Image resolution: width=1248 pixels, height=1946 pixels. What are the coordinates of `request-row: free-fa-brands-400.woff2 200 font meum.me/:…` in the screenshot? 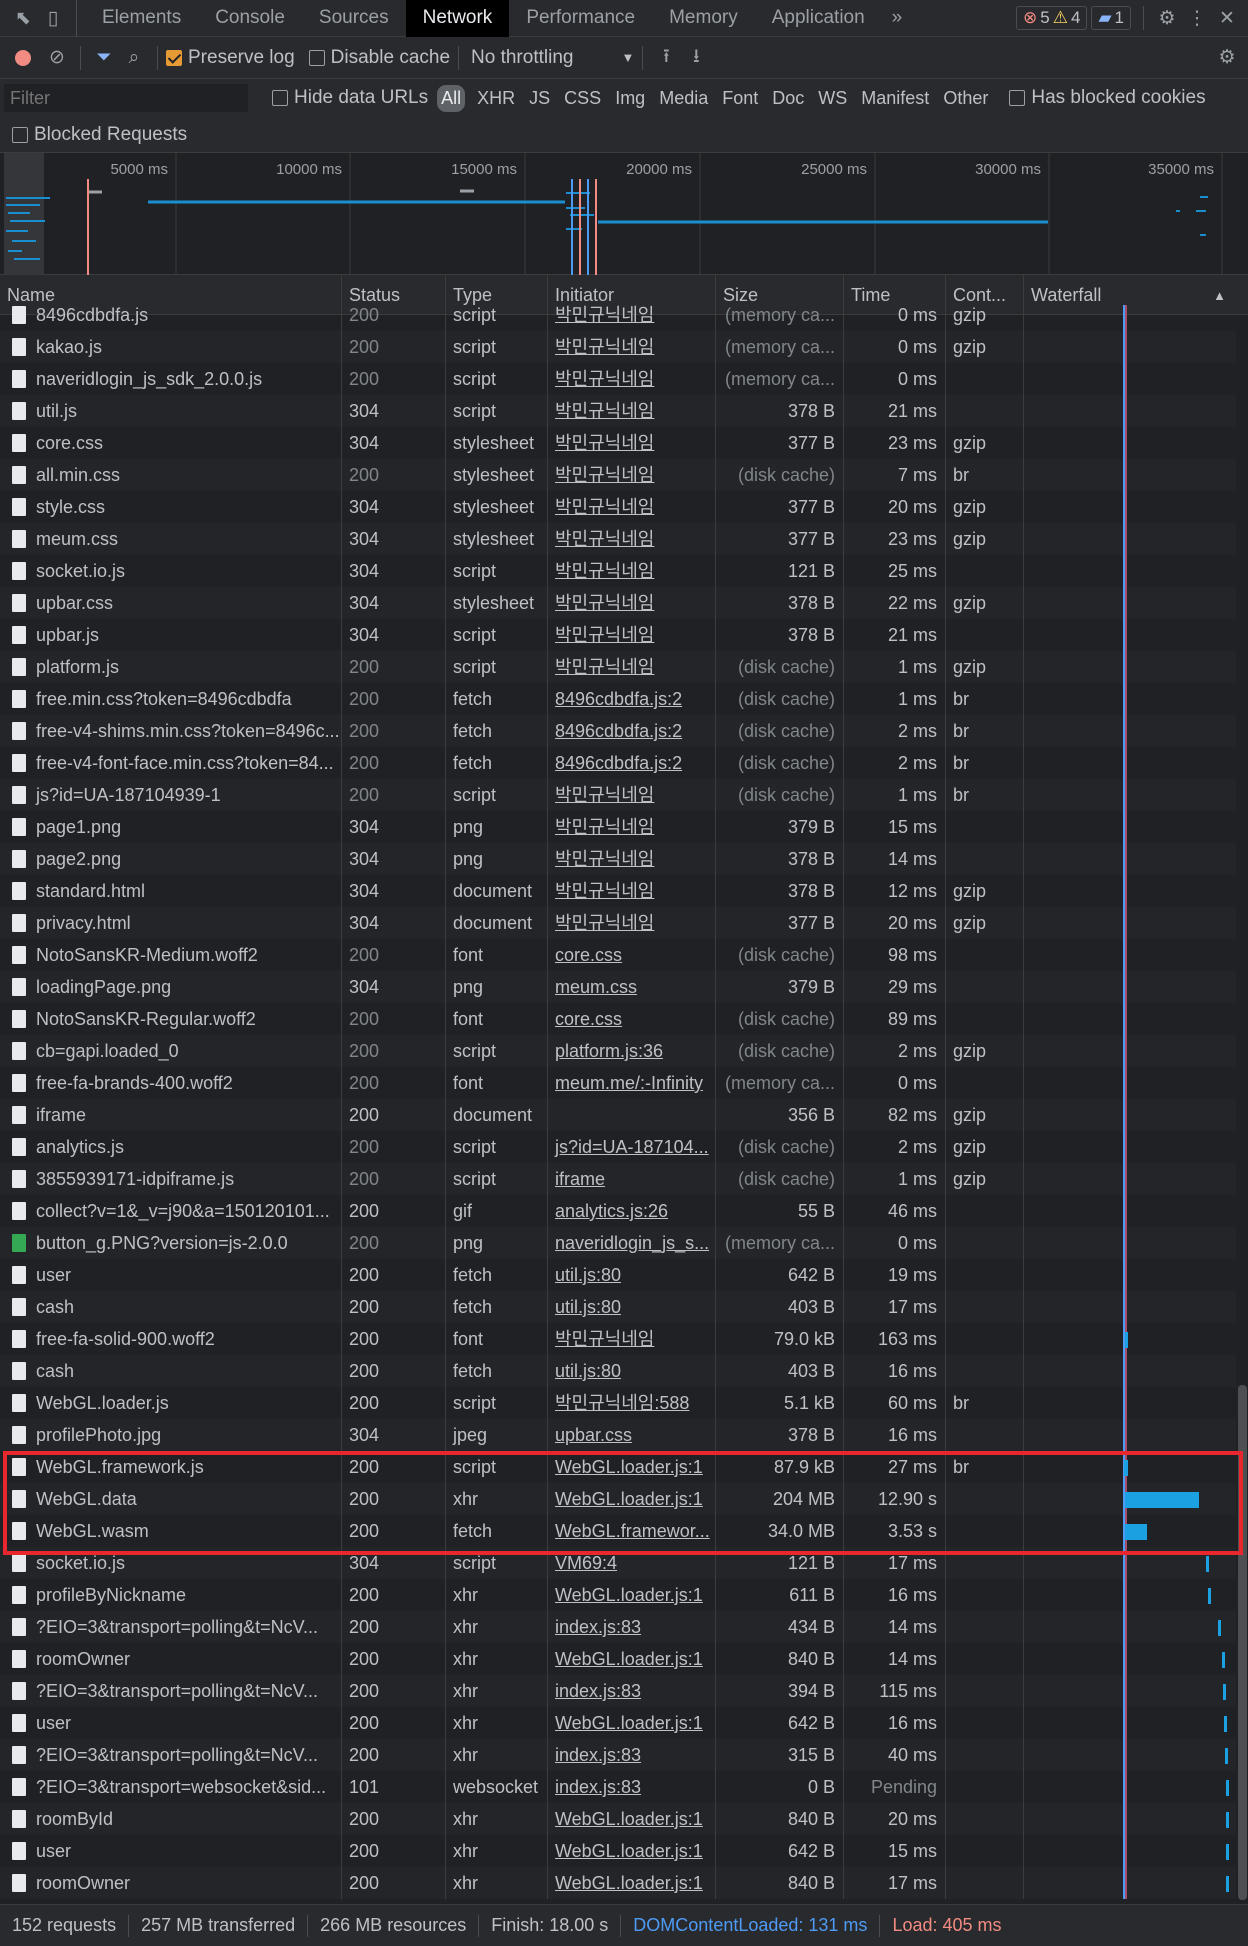 It's located at (618, 1083).